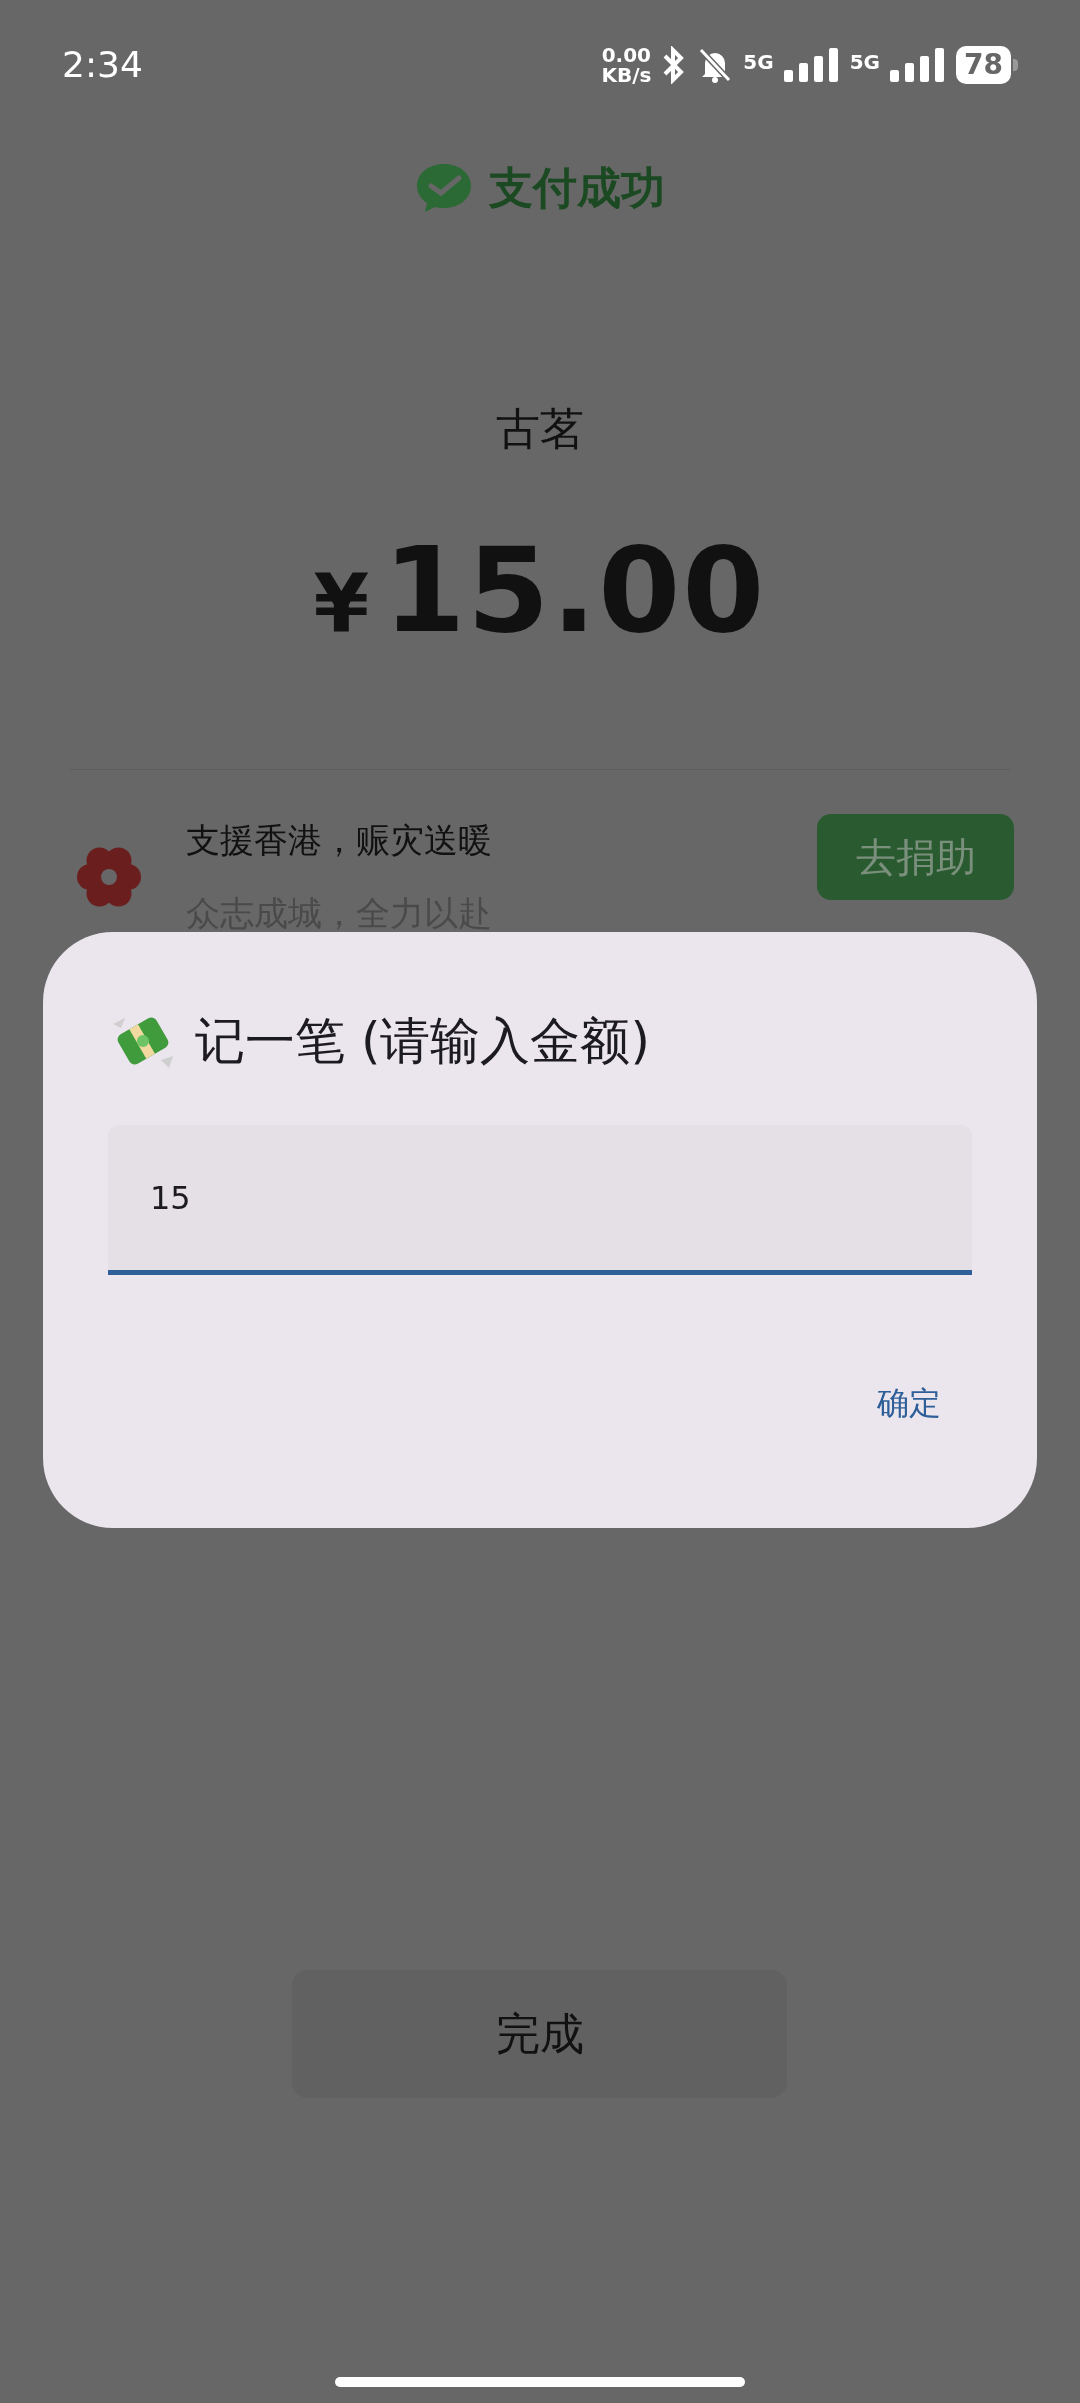 The width and height of the screenshot is (1080, 2403). Describe the element at coordinates (339, 840) in the screenshot. I see `promo-title: 支援香港，赈灾送暖` at that location.